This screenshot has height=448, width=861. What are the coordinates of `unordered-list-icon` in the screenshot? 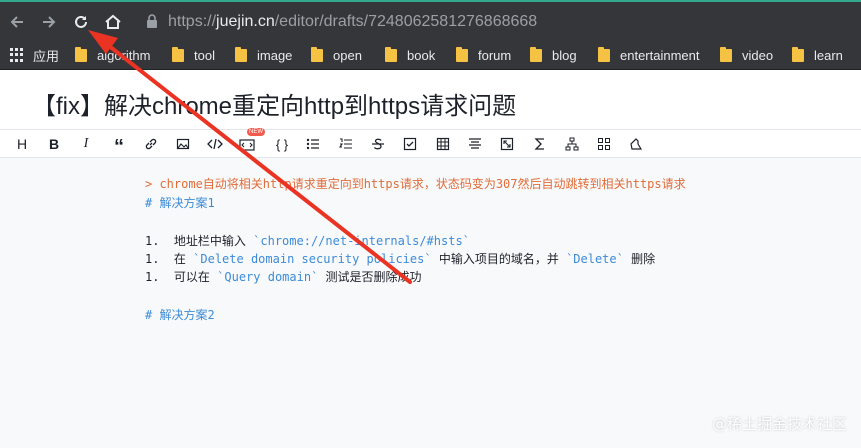 It's located at (312, 144).